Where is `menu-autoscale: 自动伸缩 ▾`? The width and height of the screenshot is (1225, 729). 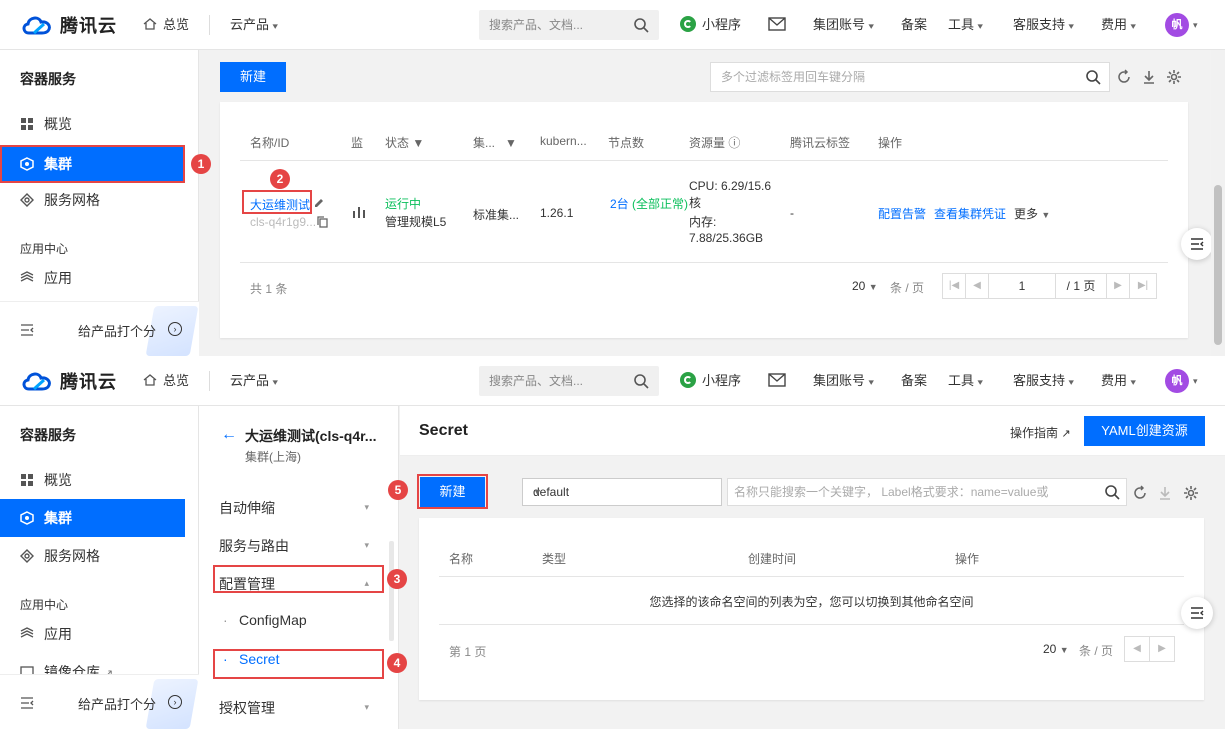
menu-autoscale: 自动伸缩 ▾ is located at coordinates (294, 508).